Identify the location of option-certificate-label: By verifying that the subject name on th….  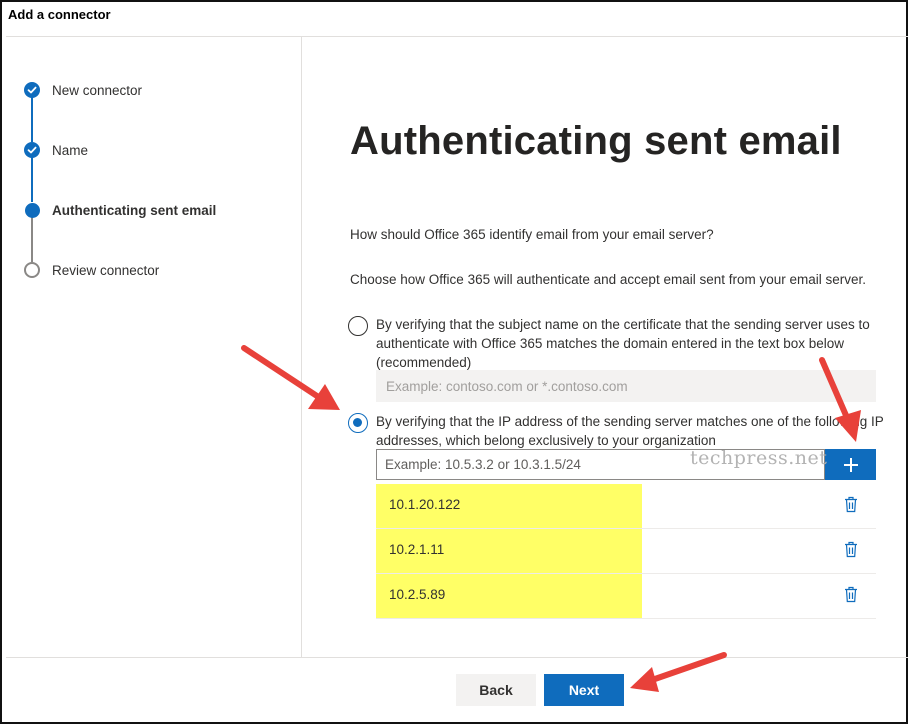
(623, 343).